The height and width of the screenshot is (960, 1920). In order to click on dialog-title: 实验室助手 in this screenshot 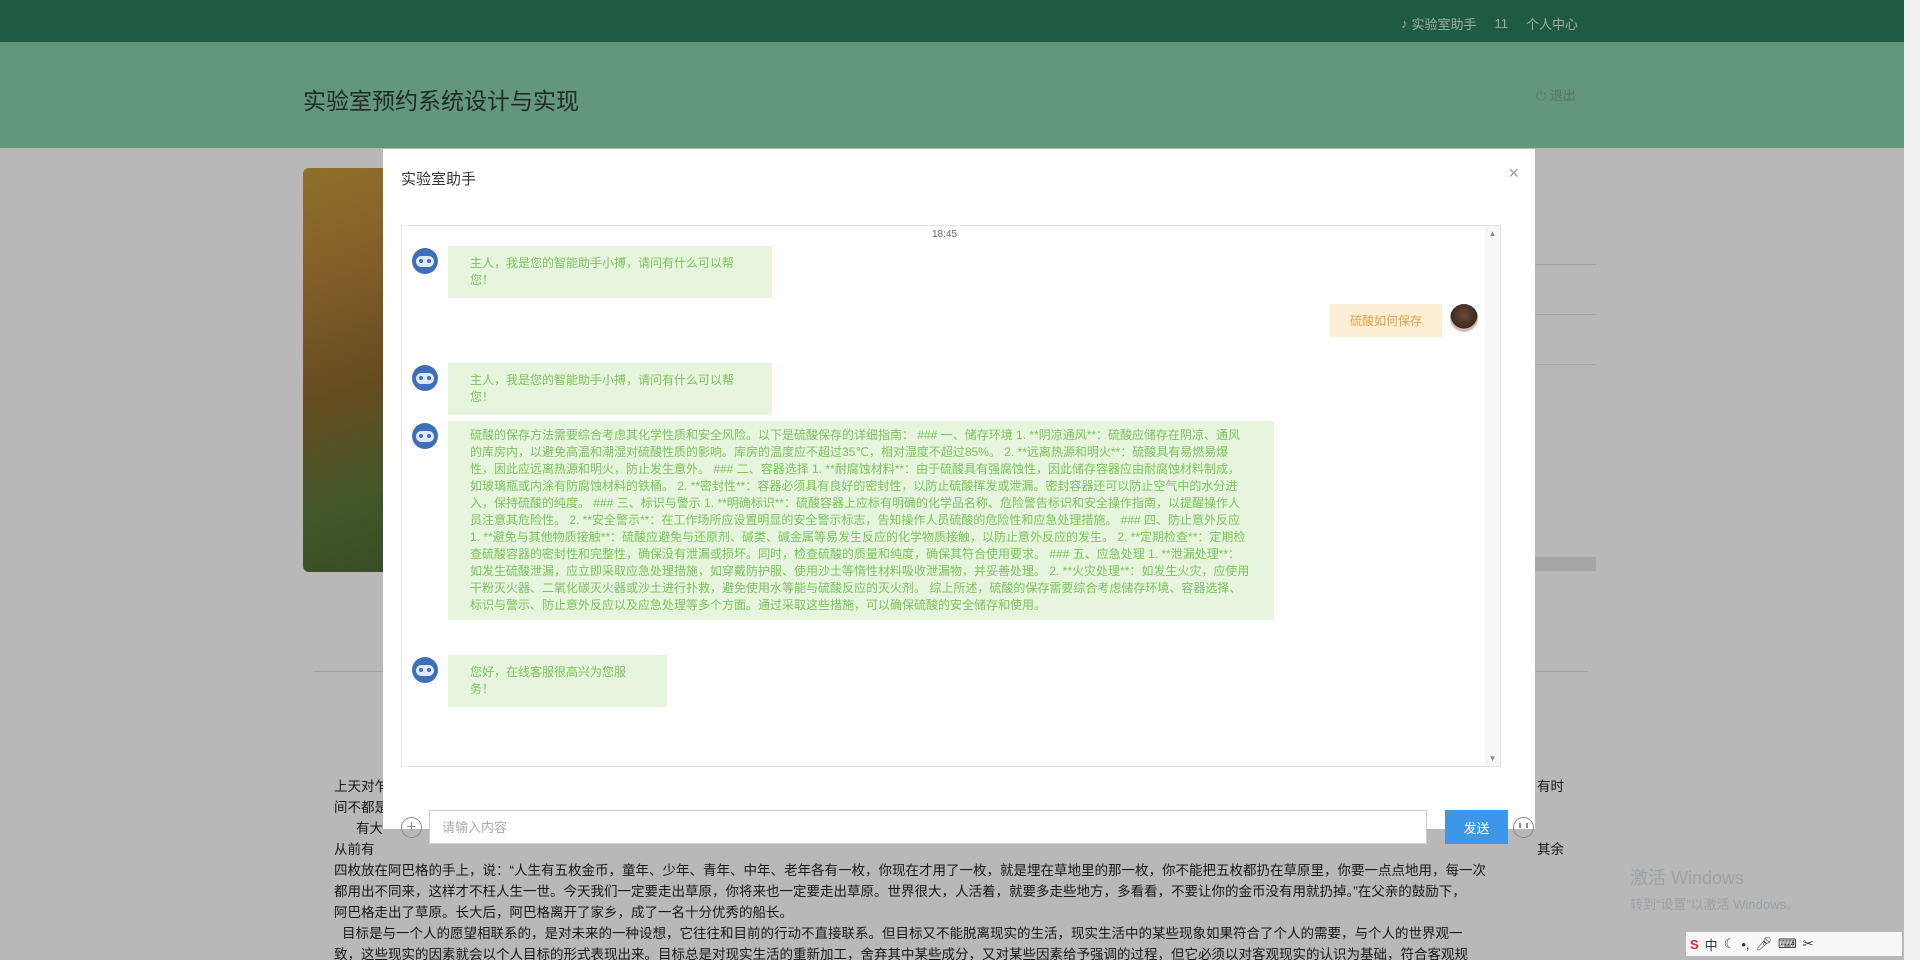, I will do `click(439, 179)`.